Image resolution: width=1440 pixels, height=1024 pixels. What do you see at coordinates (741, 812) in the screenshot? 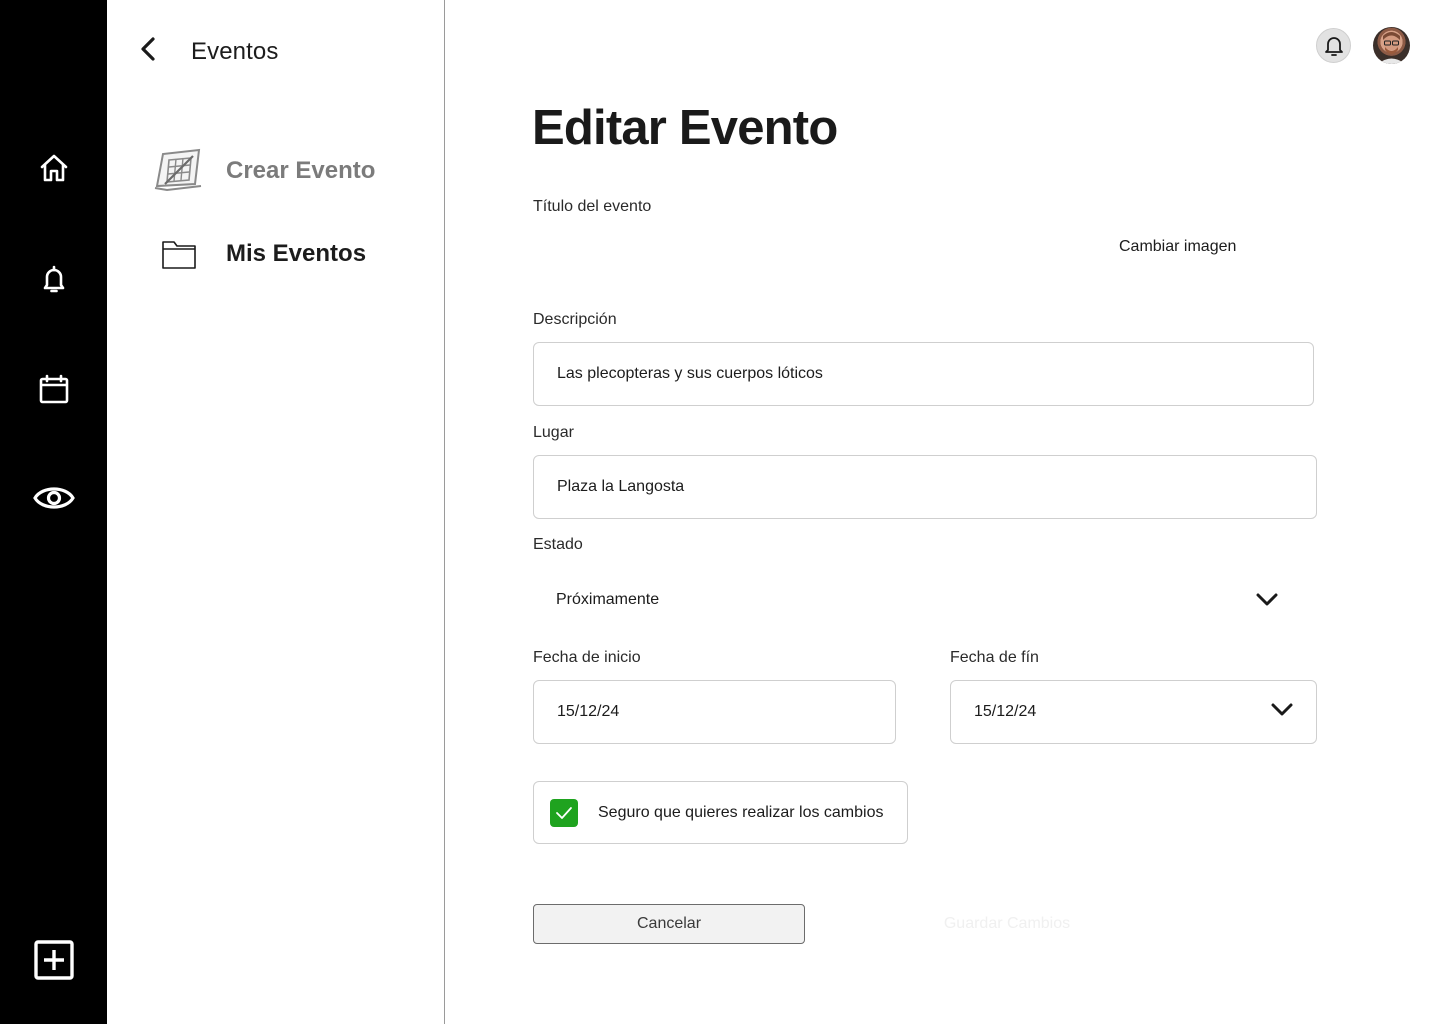
I see `confirm-label: Seguro que quieres realizar los cambios` at bounding box center [741, 812].